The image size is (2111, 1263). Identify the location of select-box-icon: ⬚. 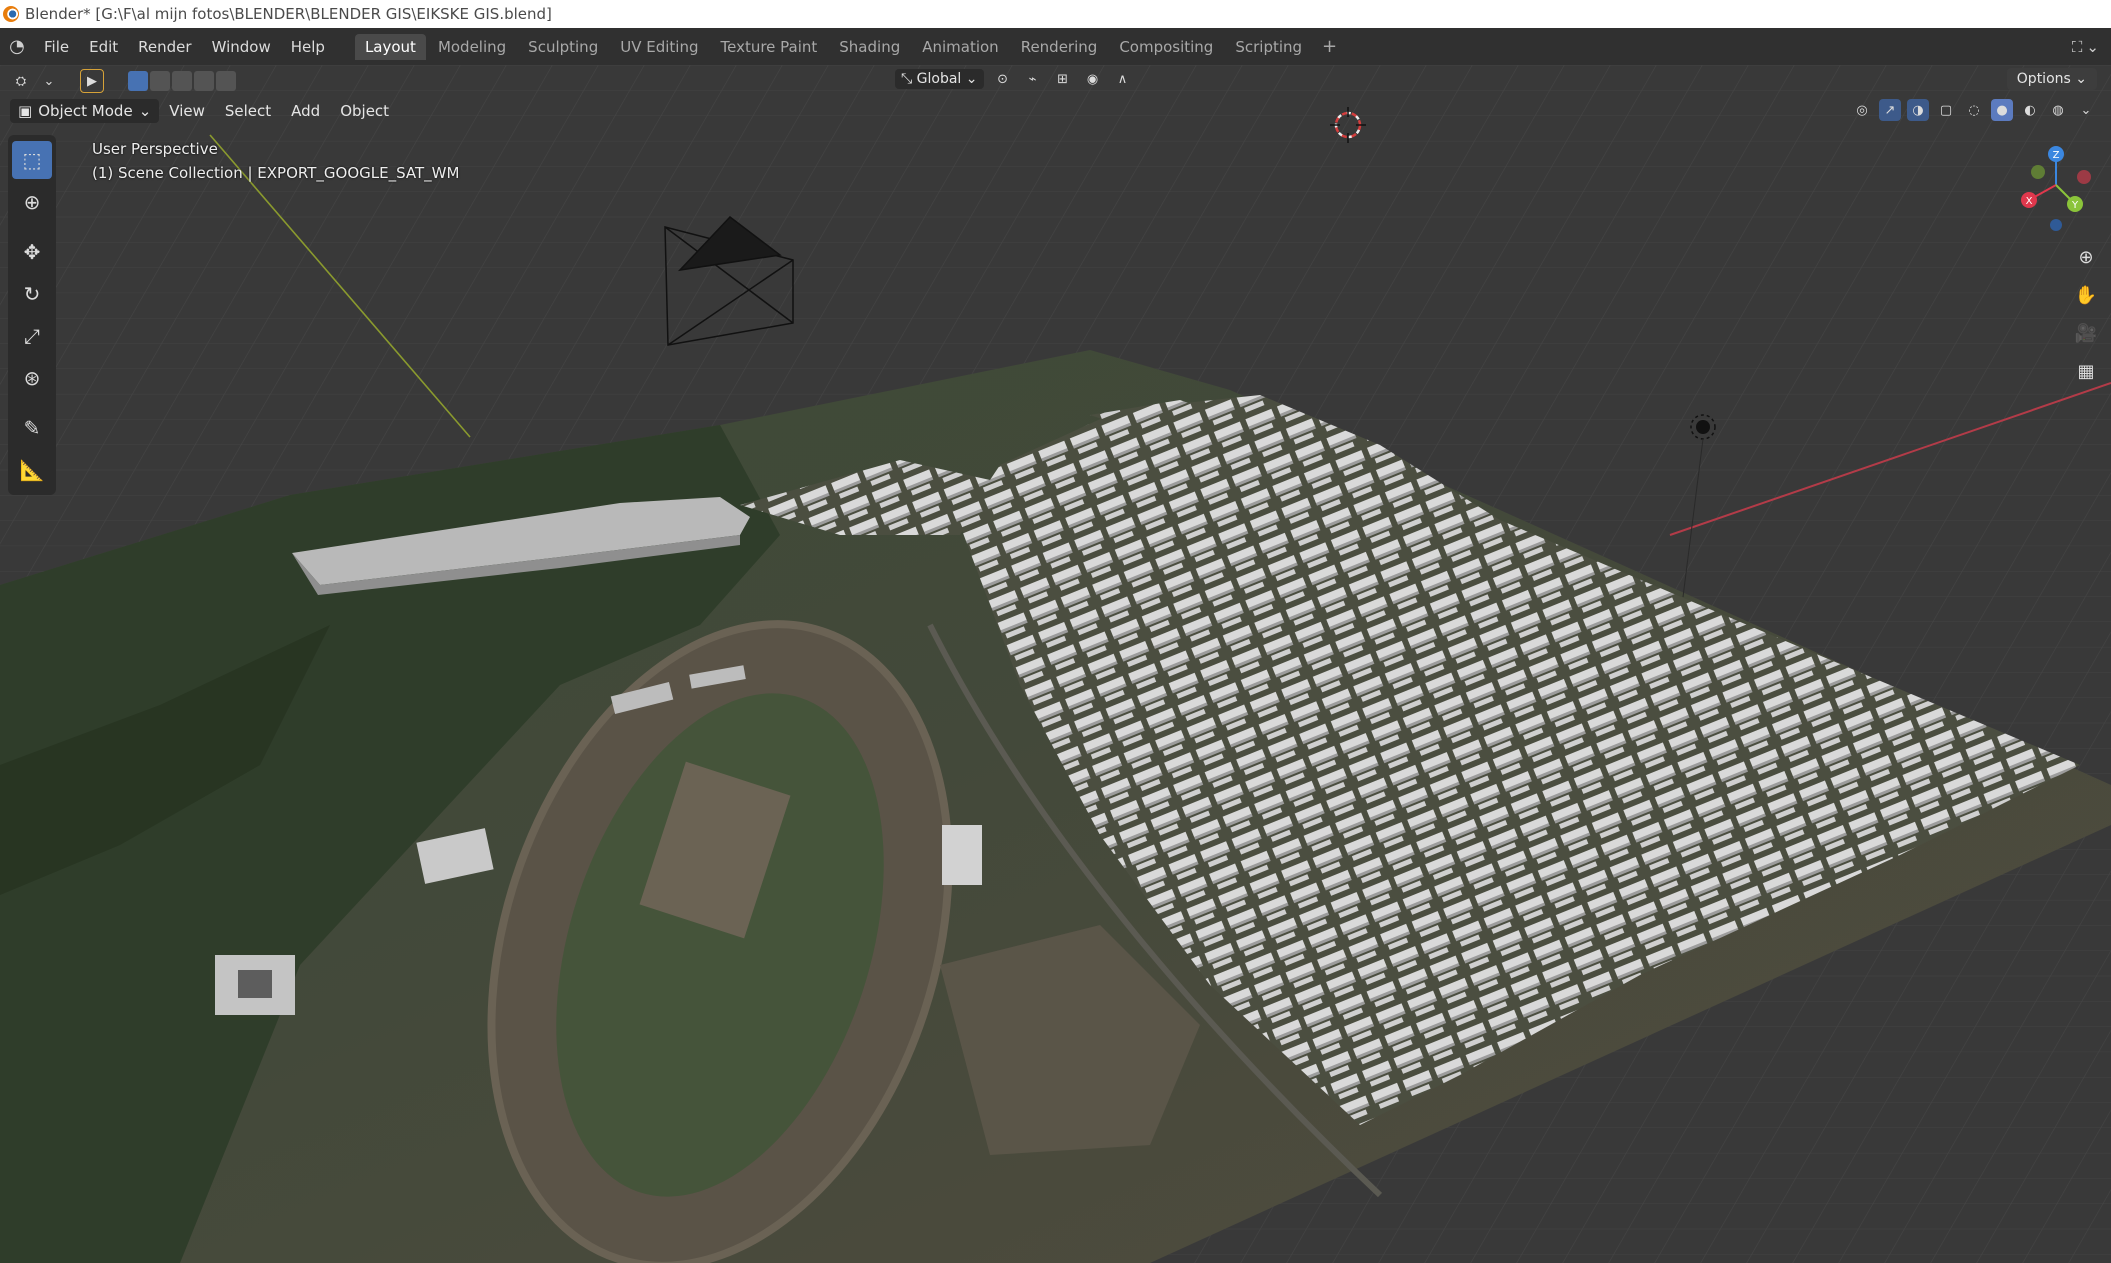
(32, 160).